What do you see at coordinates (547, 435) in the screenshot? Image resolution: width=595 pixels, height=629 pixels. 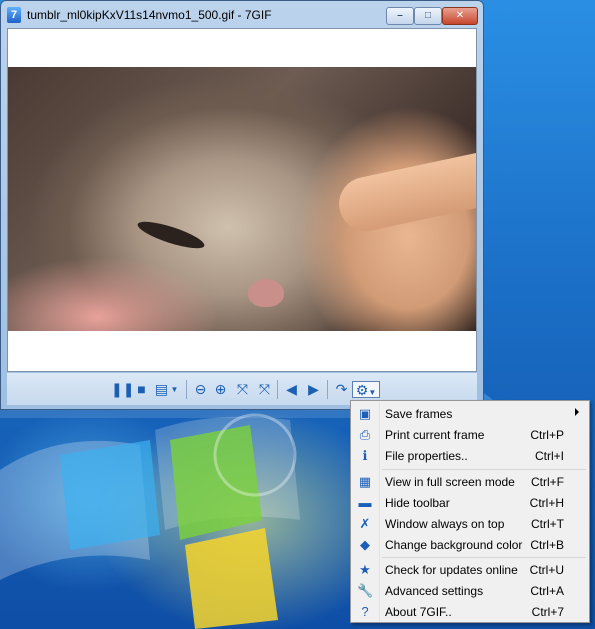 I see `menu-item-shortcut: Ctrl+P` at bounding box center [547, 435].